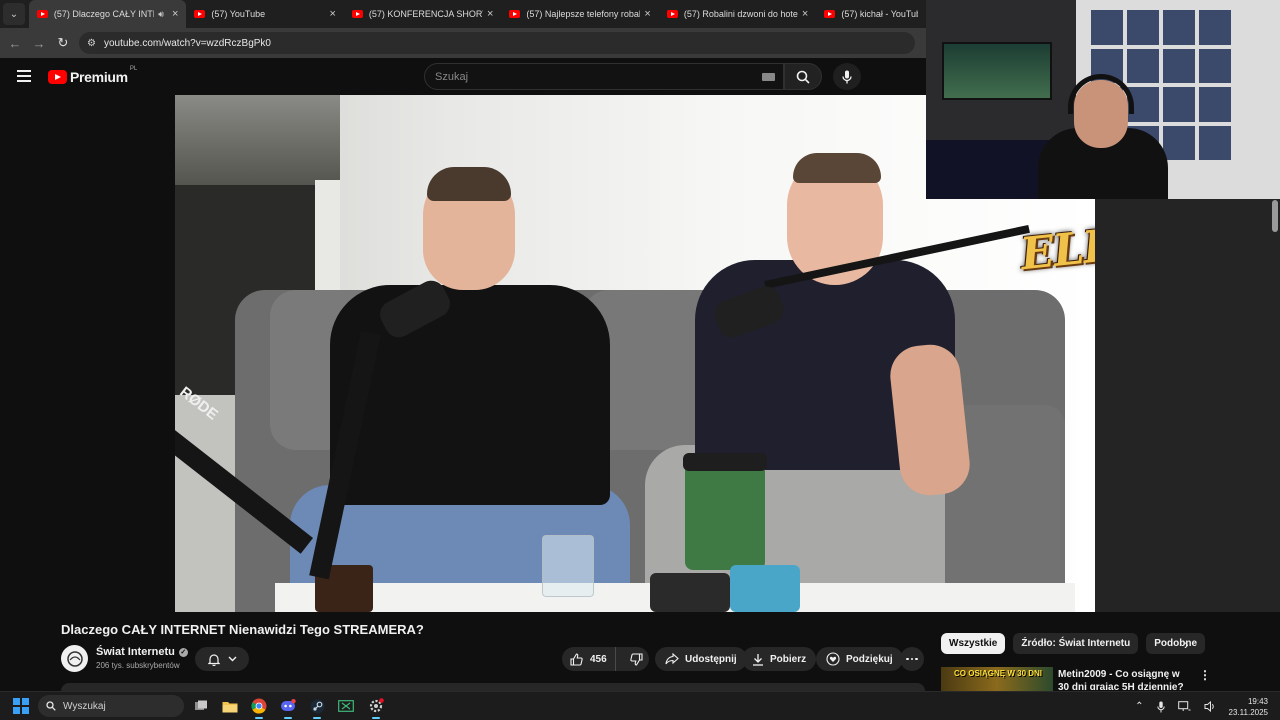 Image resolution: width=1280 pixels, height=720 pixels. Describe the element at coordinates (576, 659) in the screenshot. I see `thumbs-up-icon` at that location.